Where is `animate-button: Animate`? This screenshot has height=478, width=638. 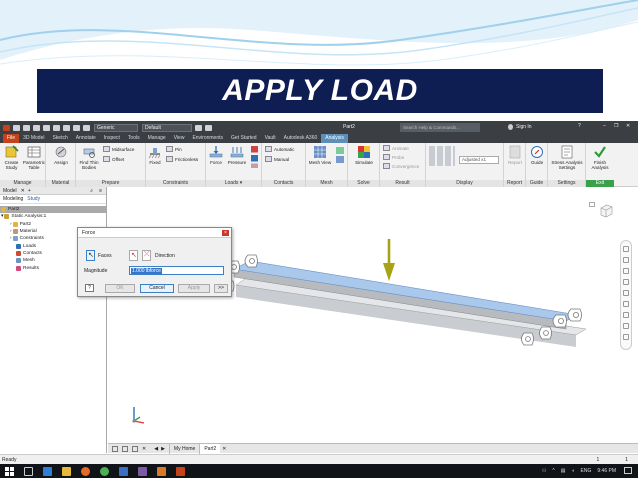
animate-button: Animate is located at coordinates (396, 148).